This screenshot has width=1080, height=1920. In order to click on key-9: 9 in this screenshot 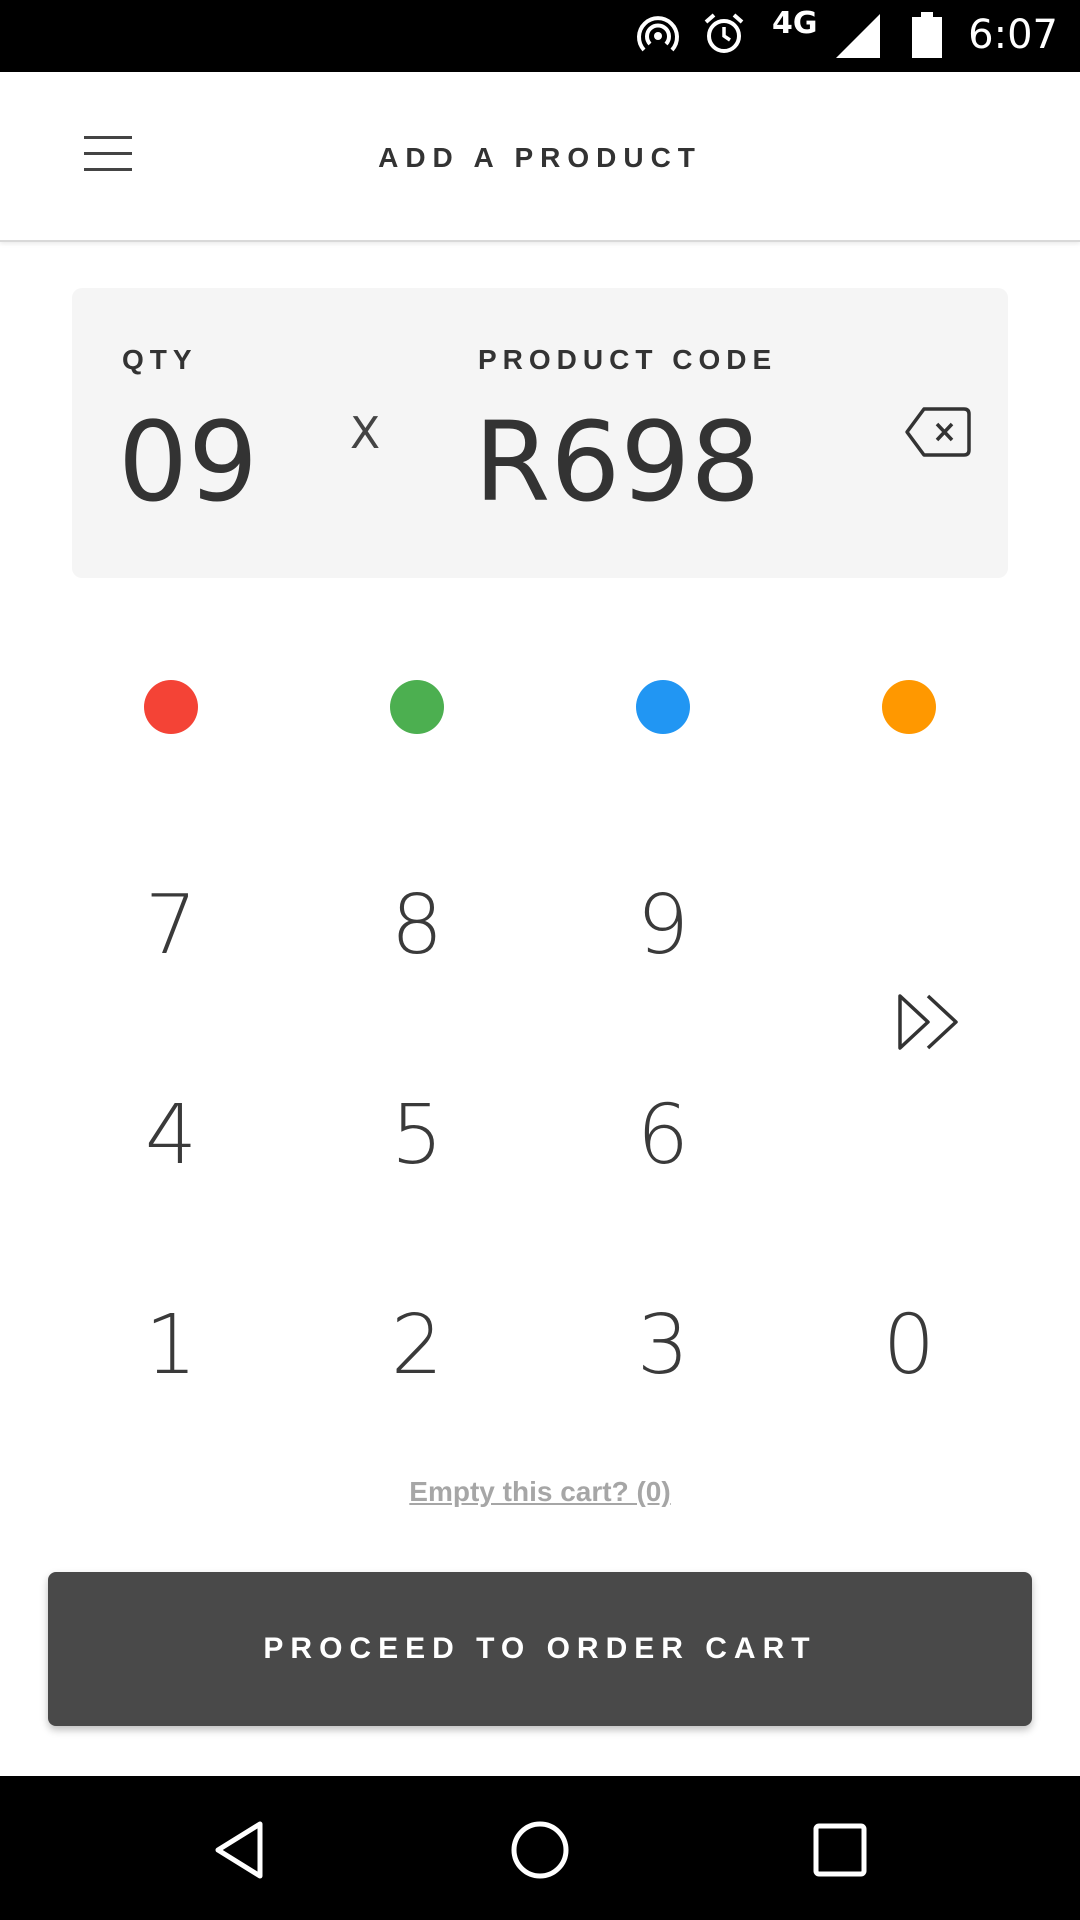, I will do `click(663, 926)`.